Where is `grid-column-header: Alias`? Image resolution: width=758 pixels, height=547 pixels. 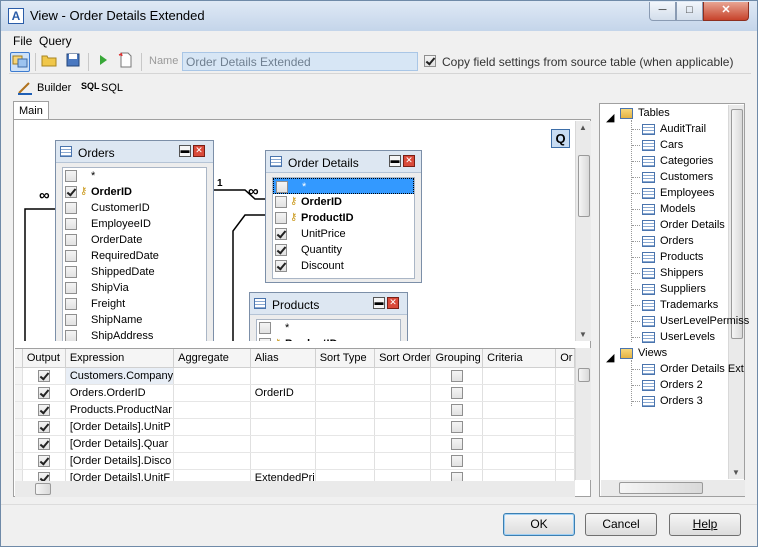 grid-column-header: Alias is located at coordinates (283, 358).